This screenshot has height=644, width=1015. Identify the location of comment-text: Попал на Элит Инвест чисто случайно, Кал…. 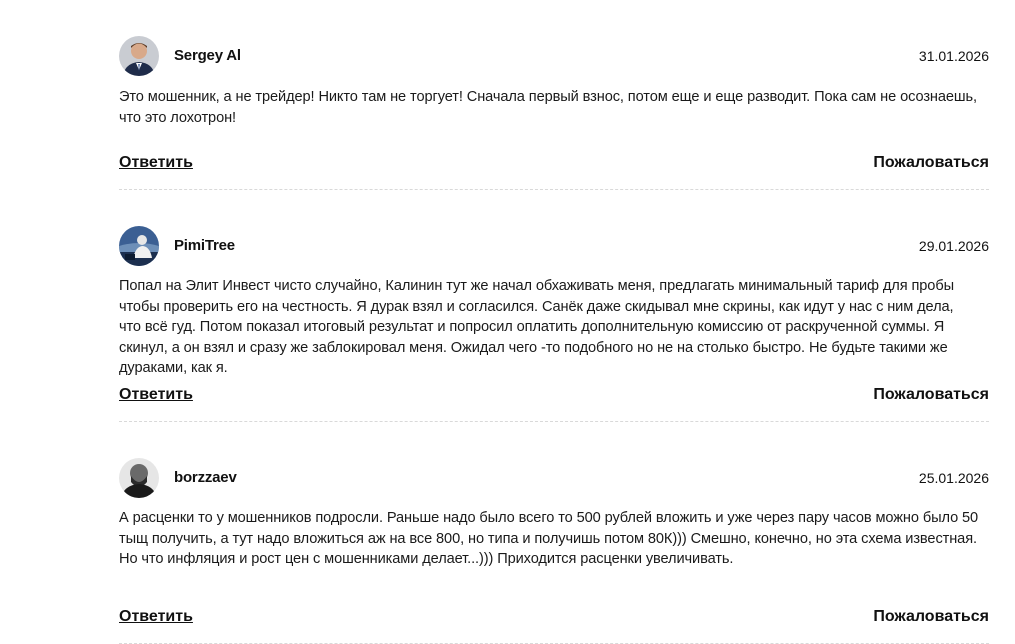
(536, 327).